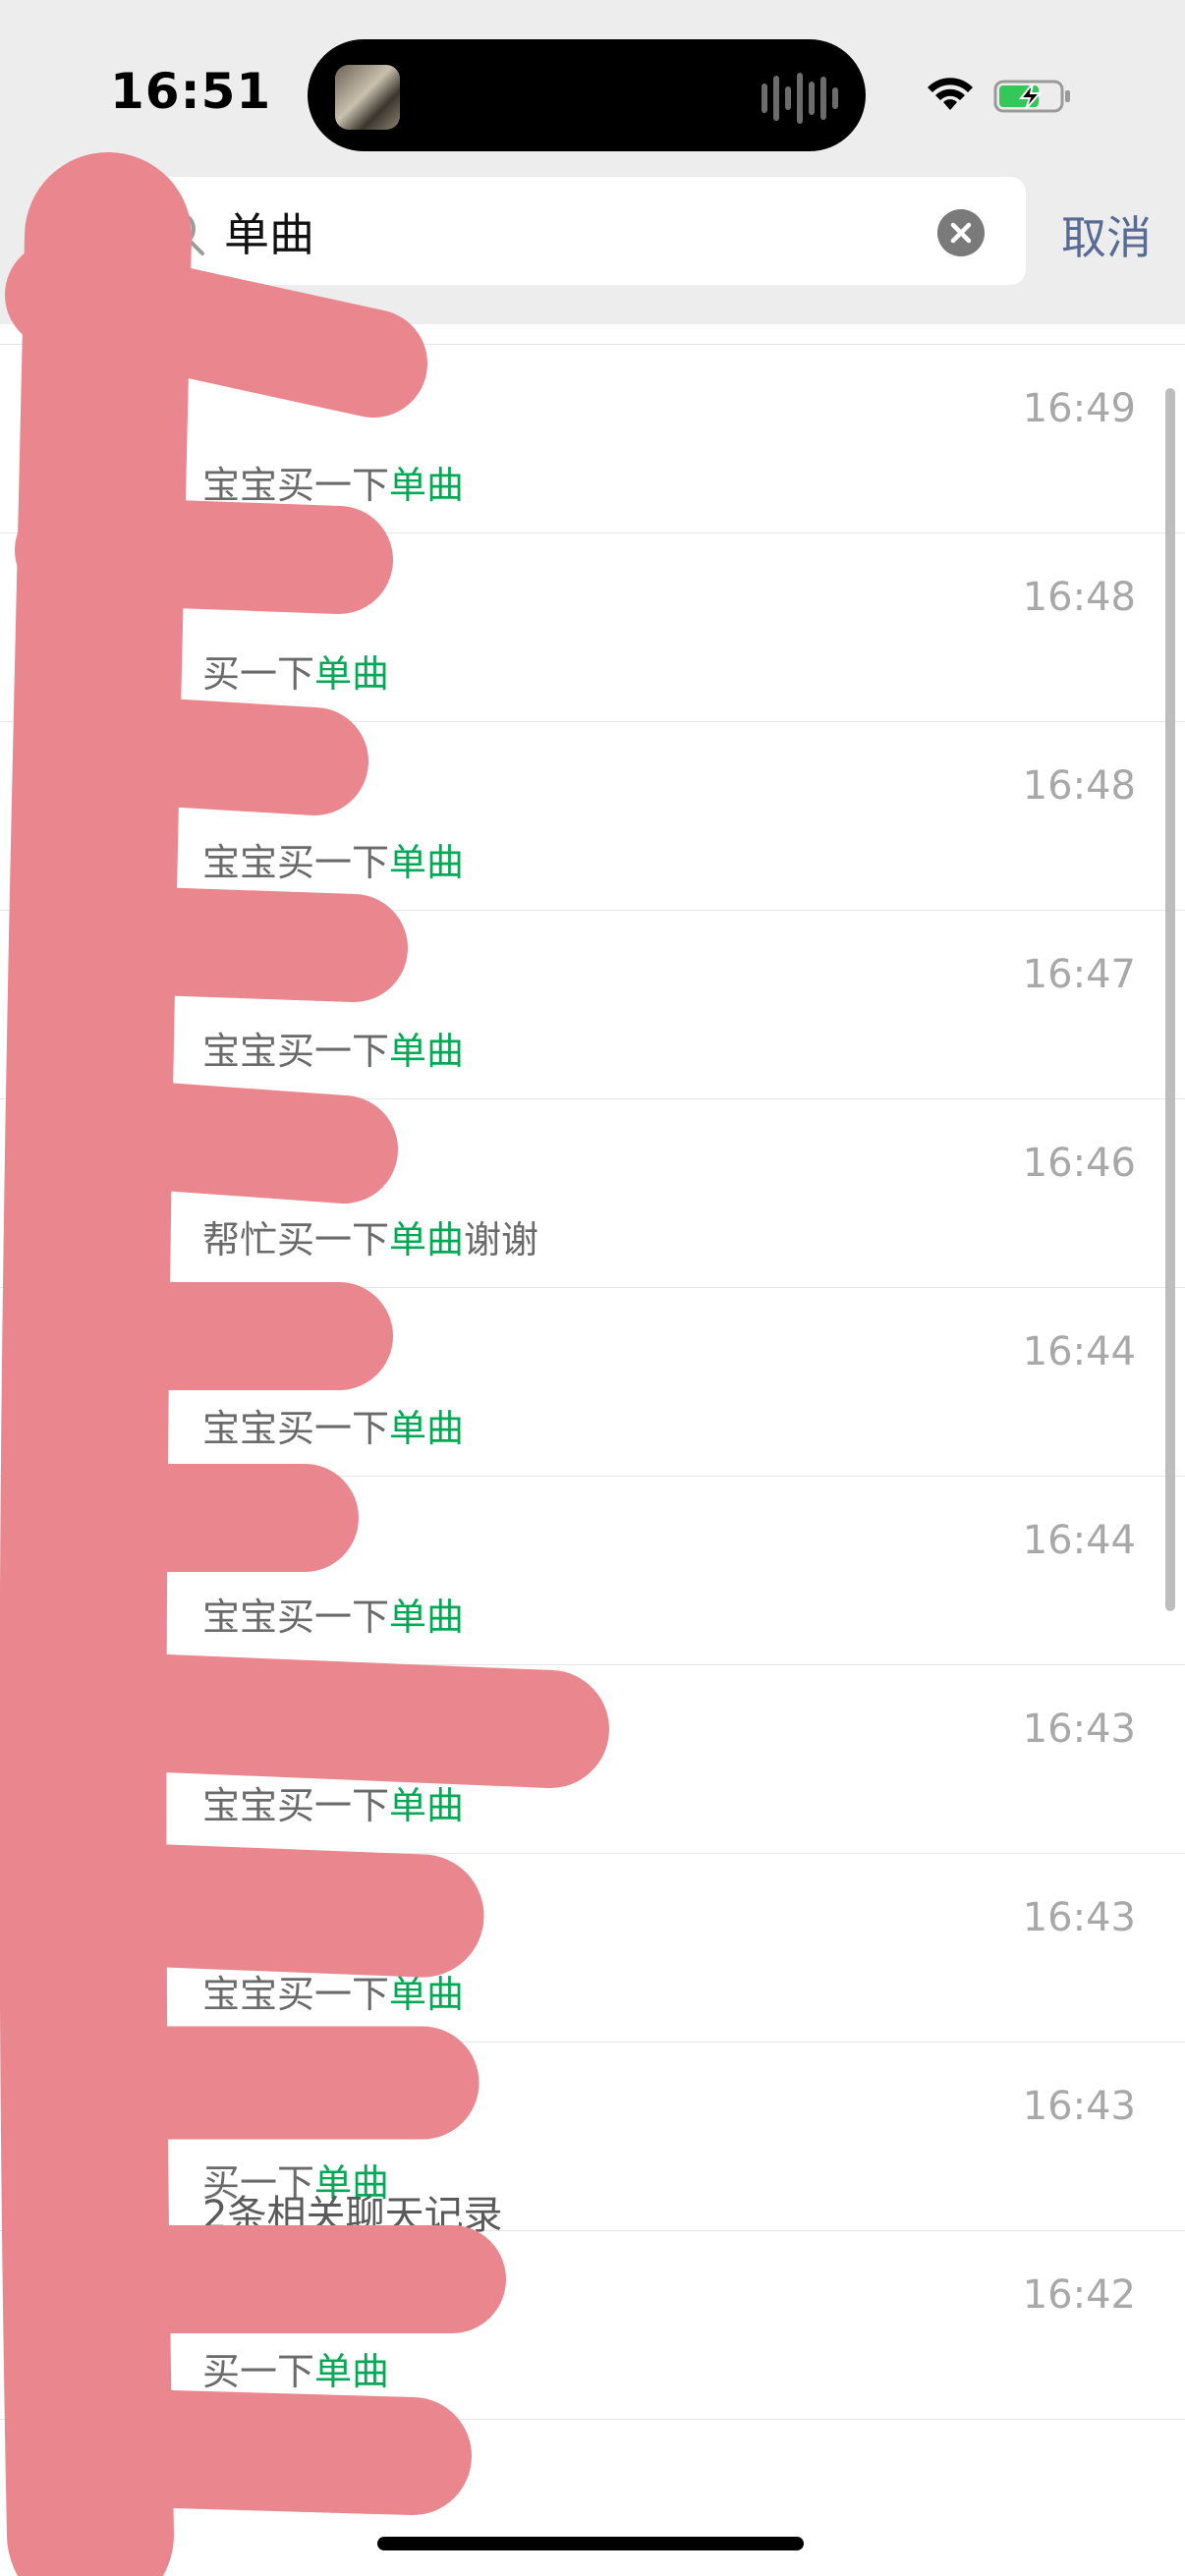  What do you see at coordinates (67, 2200) in the screenshot?
I see `chat-avatar` at bounding box center [67, 2200].